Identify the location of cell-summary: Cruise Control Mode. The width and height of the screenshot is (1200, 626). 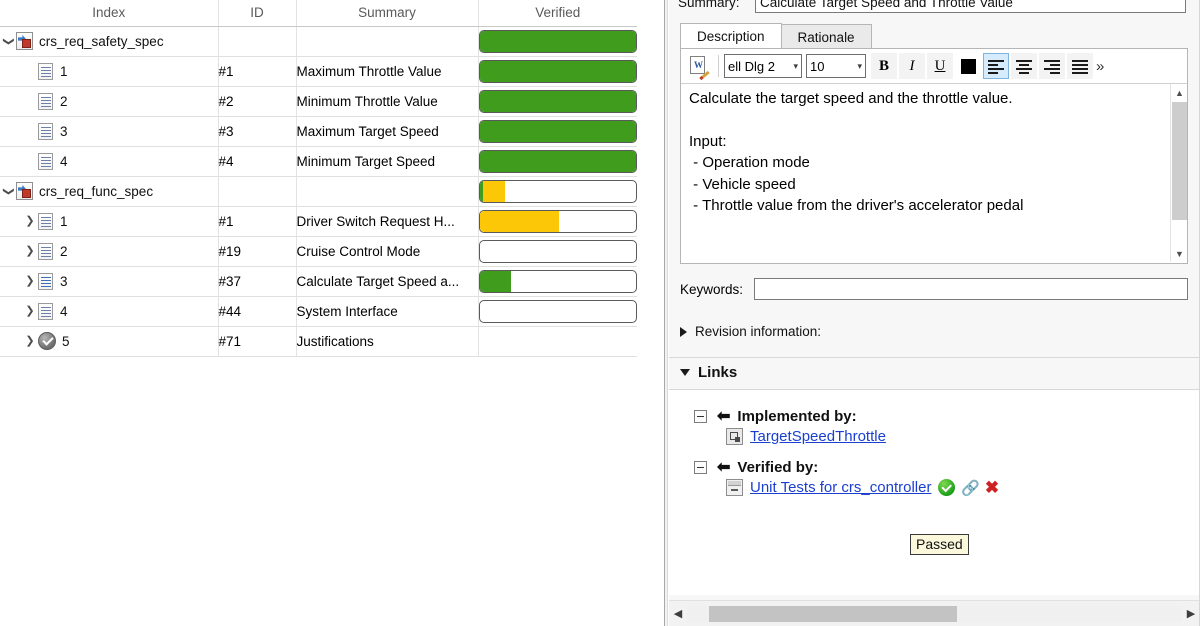
(387, 251).